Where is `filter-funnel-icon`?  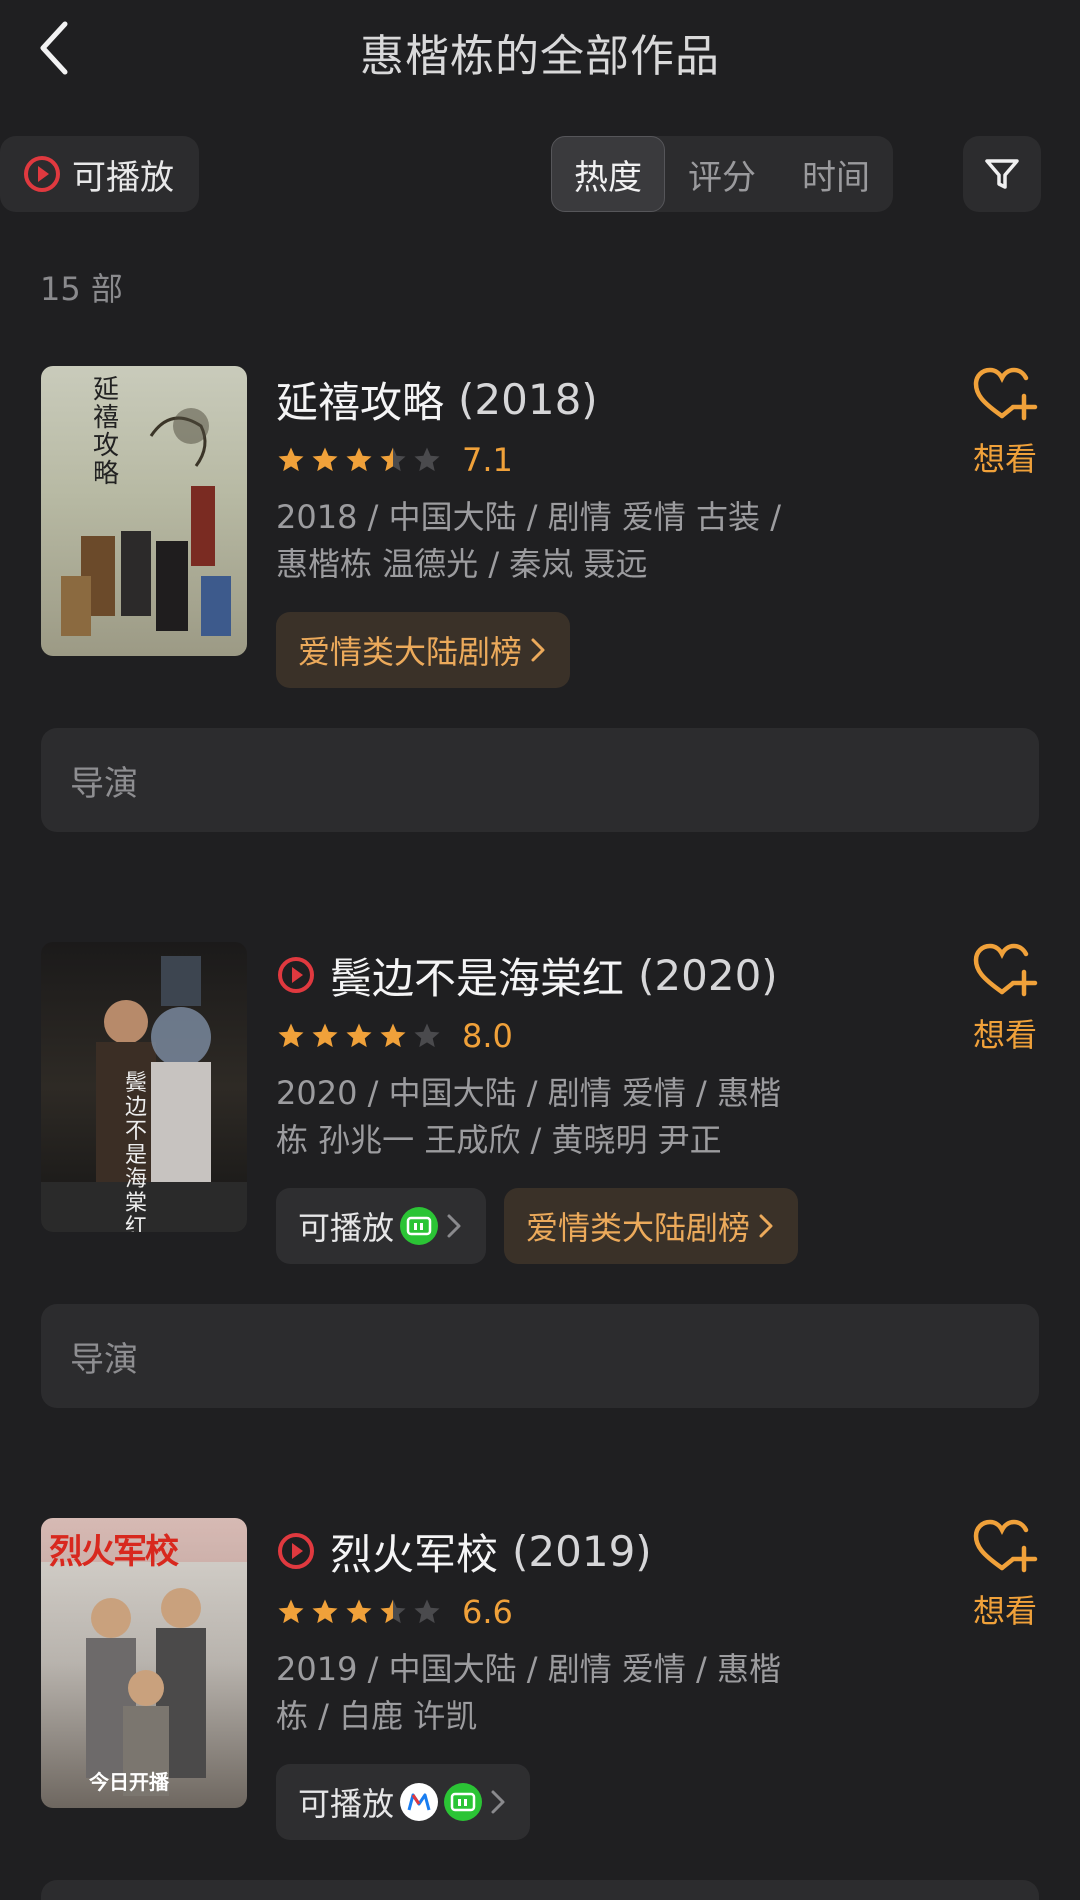 filter-funnel-icon is located at coordinates (1002, 174).